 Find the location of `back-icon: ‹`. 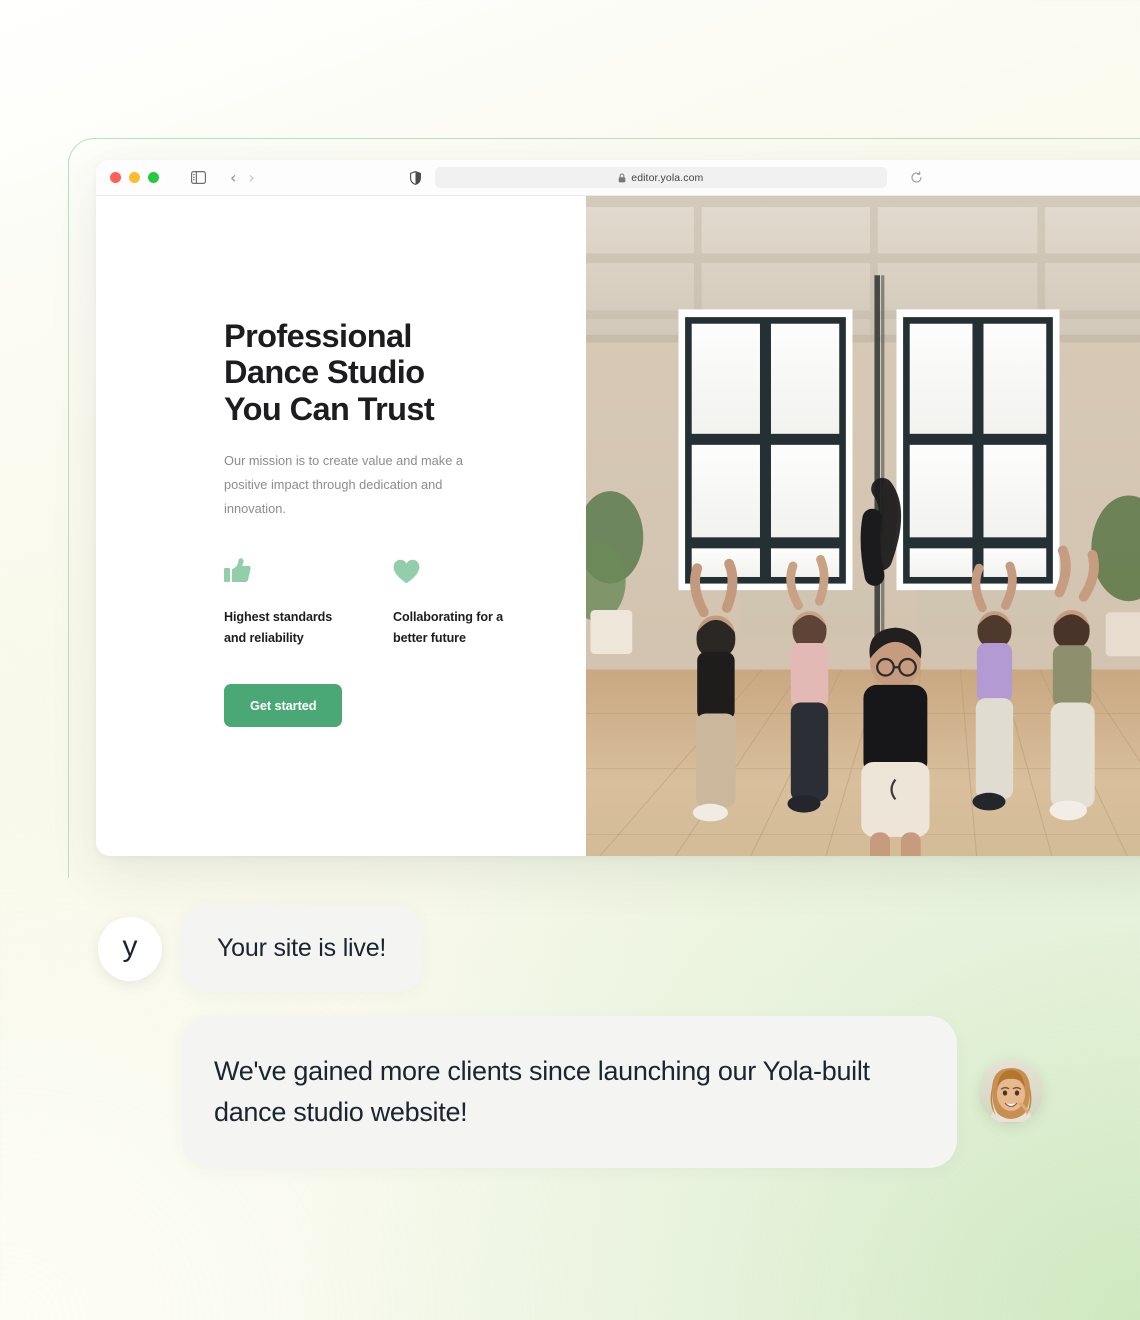

back-icon: ‹ is located at coordinates (233, 177).